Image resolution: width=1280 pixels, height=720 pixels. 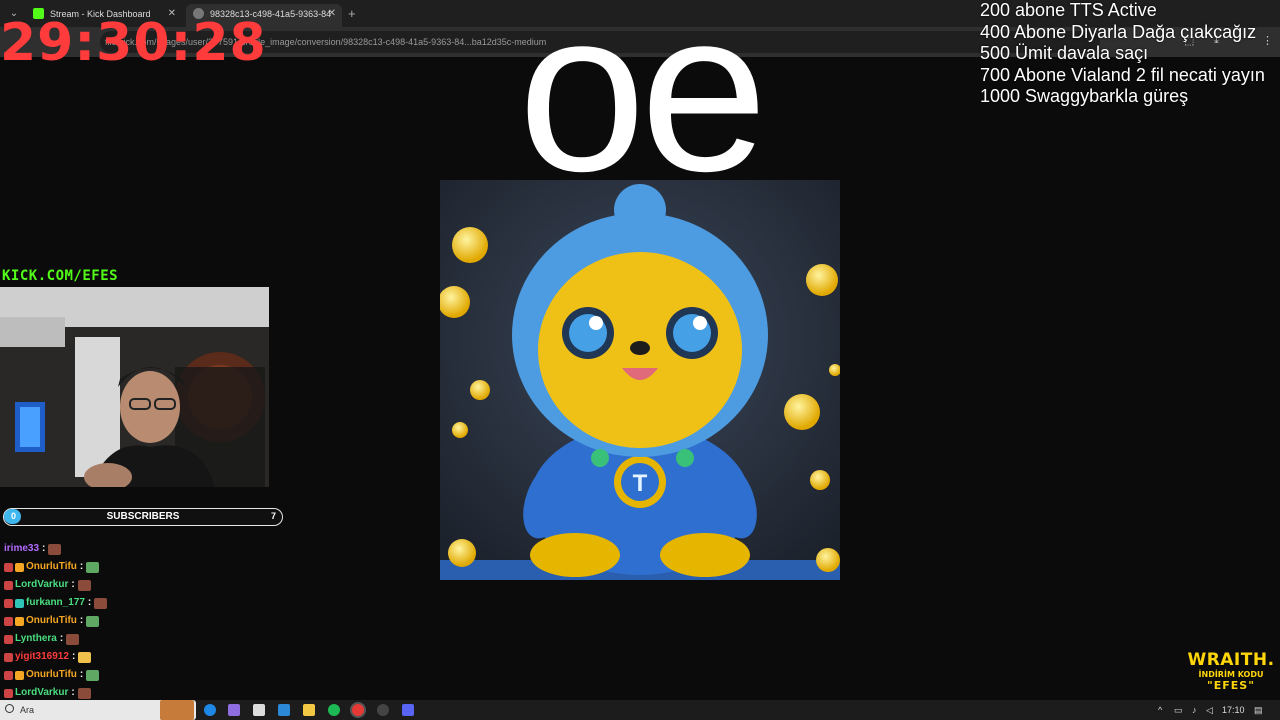 I want to click on chat-message: LordVarkur:, so click(x=139, y=585).